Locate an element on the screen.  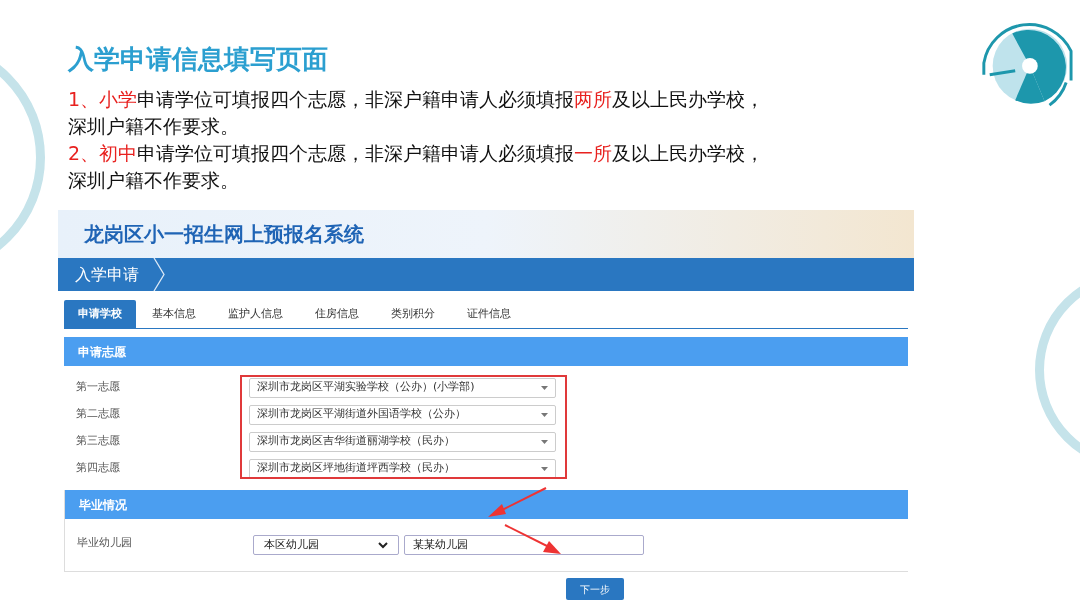
kindergarten-name-input: 某某幼儿园 is located at coordinates (524, 545).